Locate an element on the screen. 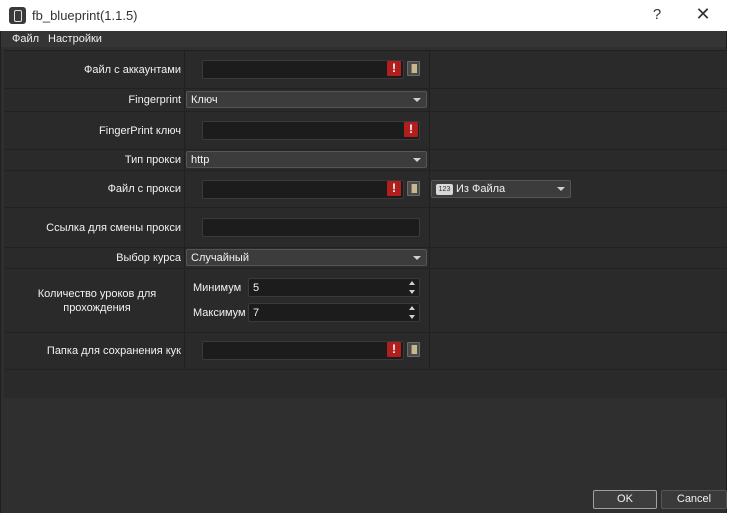 Image resolution: width=730 pixels, height=513 pixels. cookies-folder-input is located at coordinates (303, 350).